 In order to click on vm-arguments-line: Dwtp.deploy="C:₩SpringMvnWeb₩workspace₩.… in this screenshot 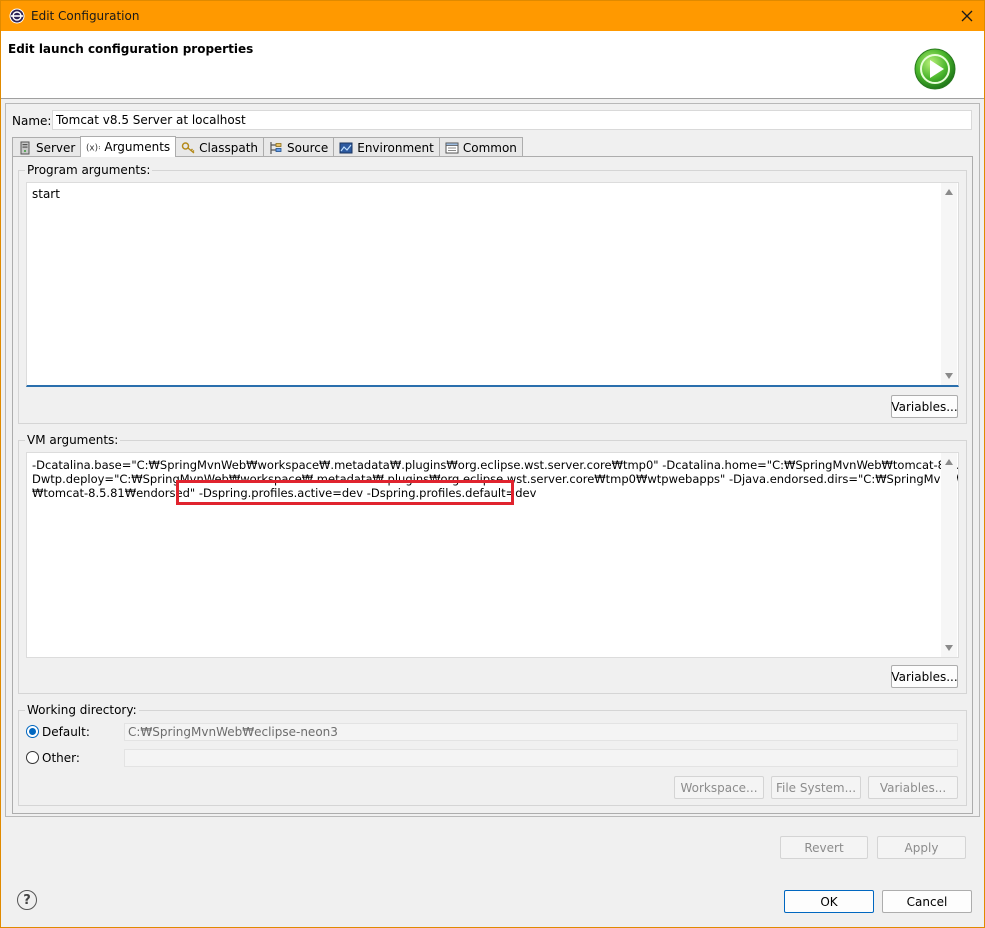, I will do `click(495, 479)`.